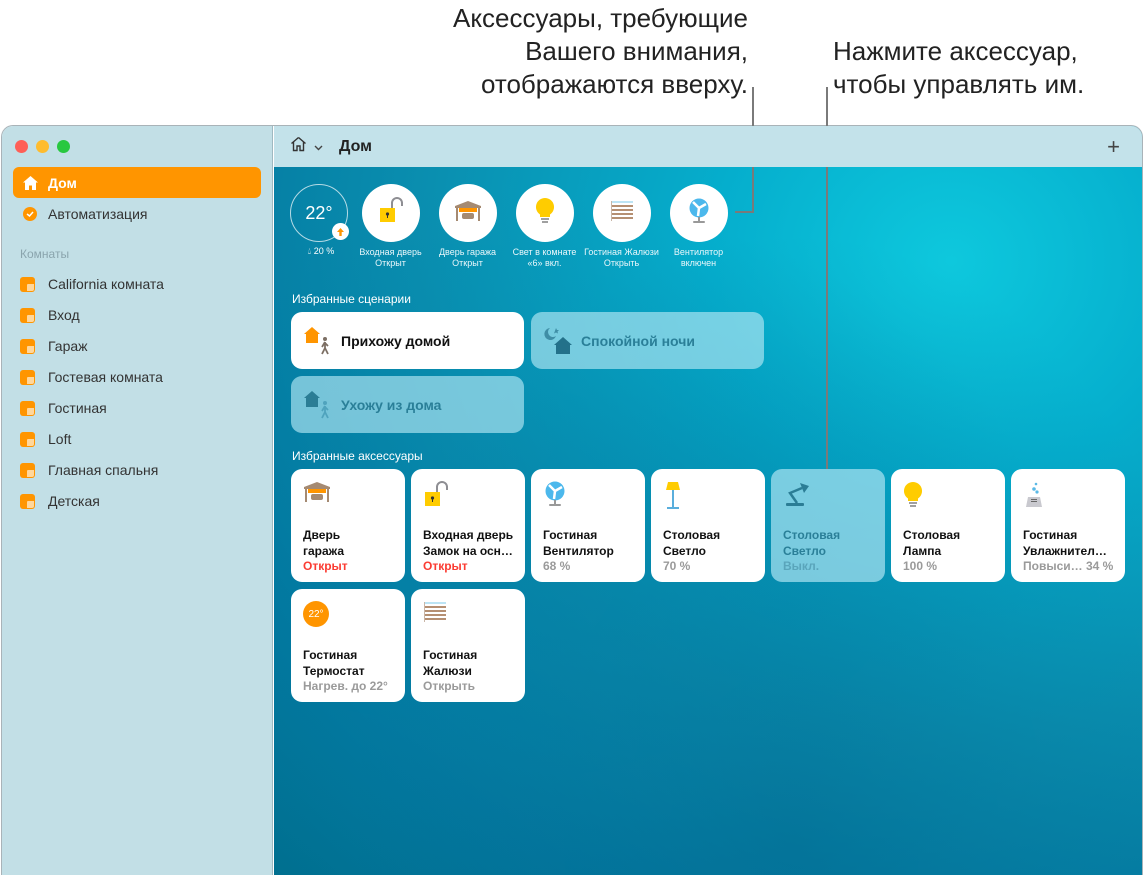 The image size is (1144, 875). Describe the element at coordinates (105, 377) in the screenshot. I see `room-label: Гостевая комната` at that location.